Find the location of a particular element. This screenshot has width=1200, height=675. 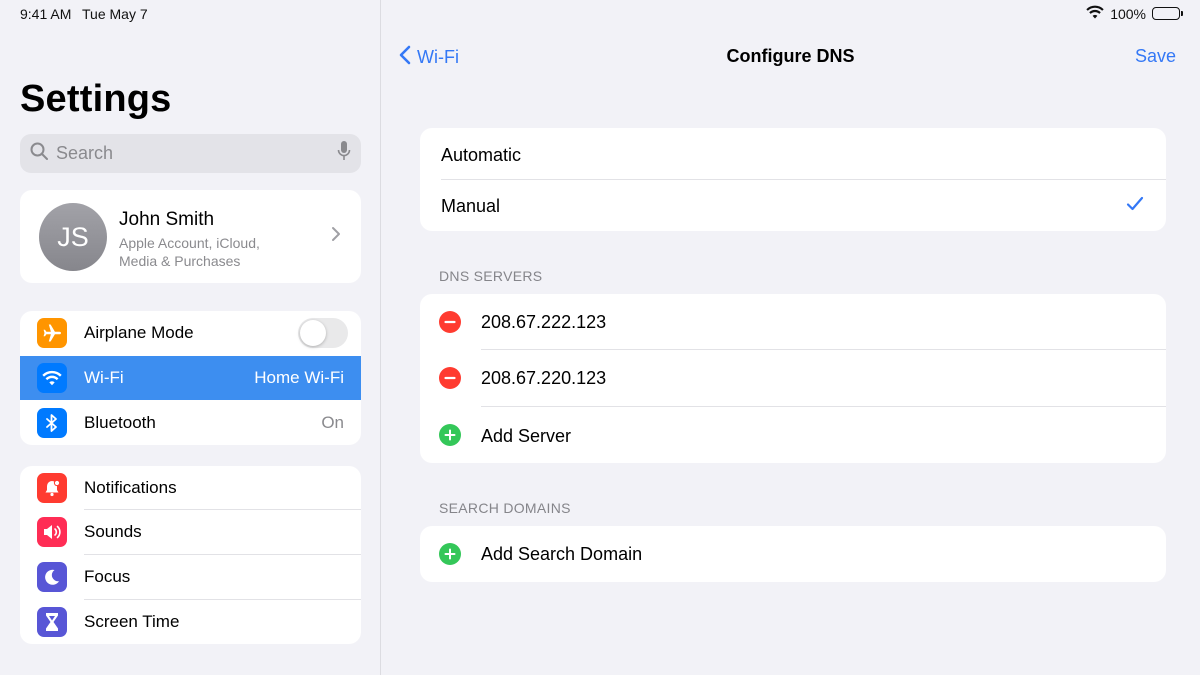

bell-icon is located at coordinates (52, 488).